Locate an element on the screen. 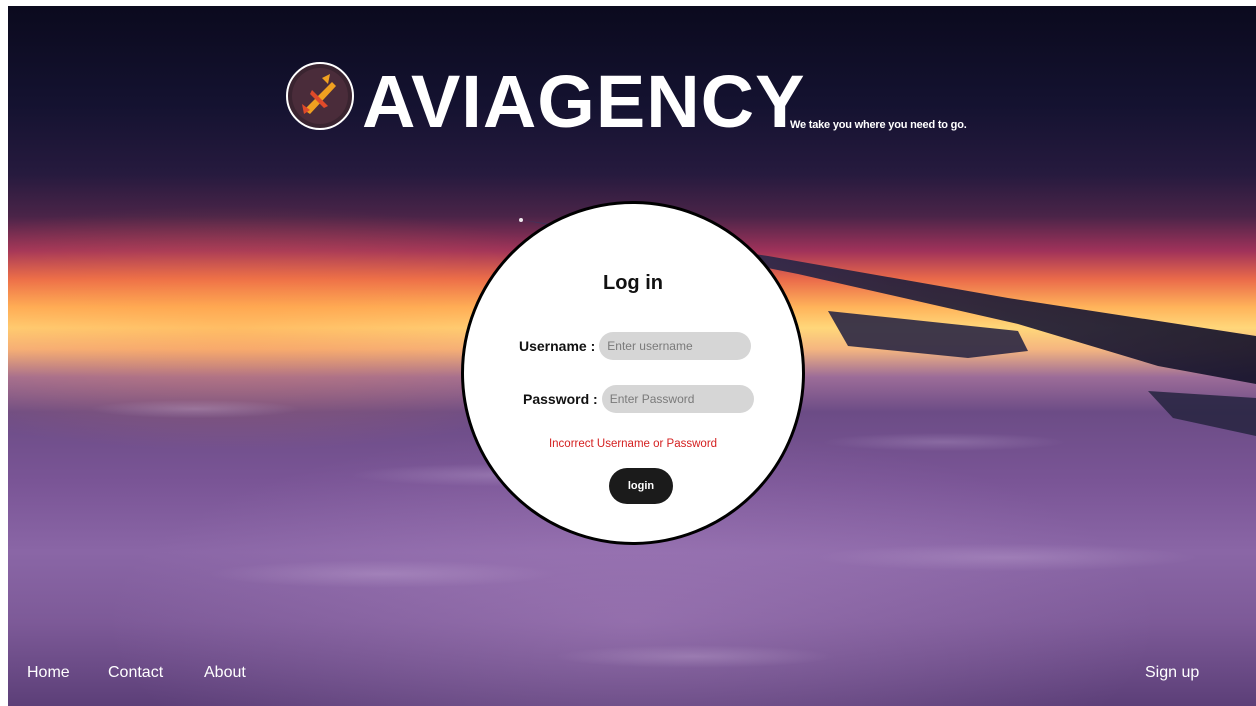  airplane-icon is located at coordinates (320, 96).